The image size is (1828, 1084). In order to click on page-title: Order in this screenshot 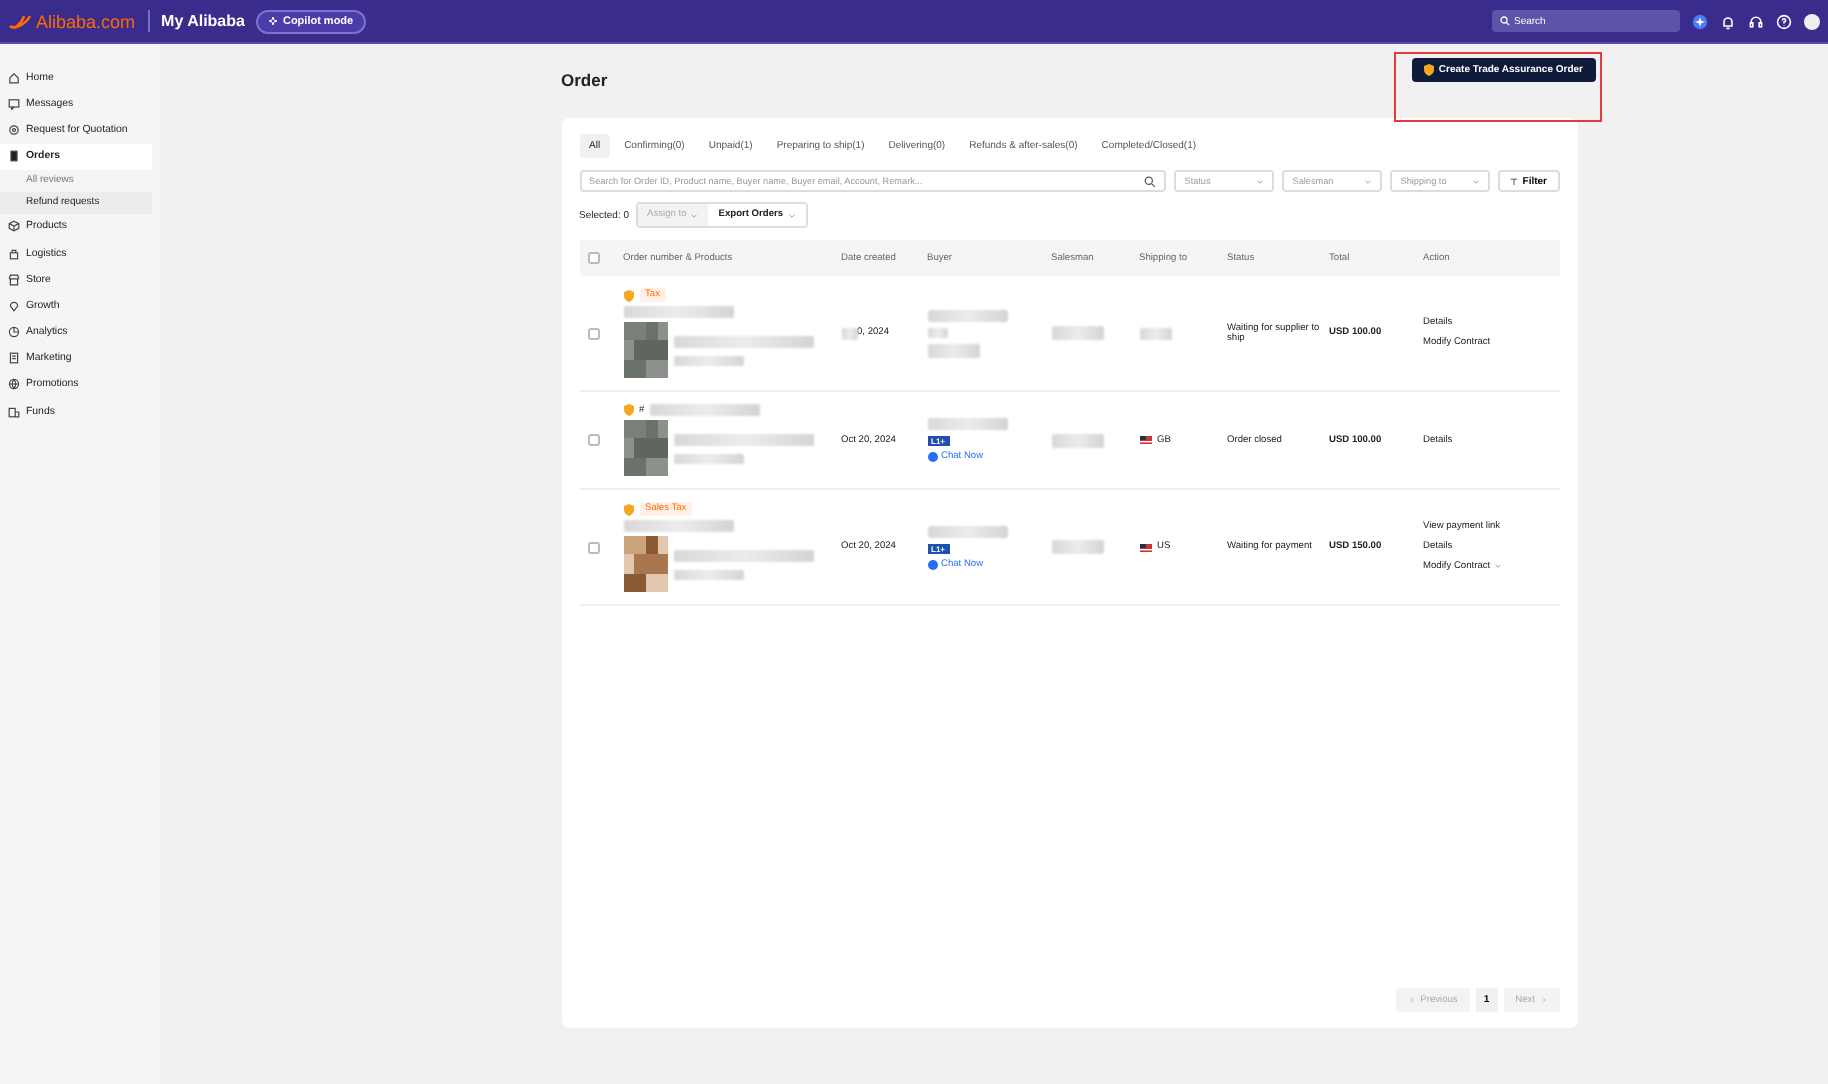, I will do `click(584, 80)`.